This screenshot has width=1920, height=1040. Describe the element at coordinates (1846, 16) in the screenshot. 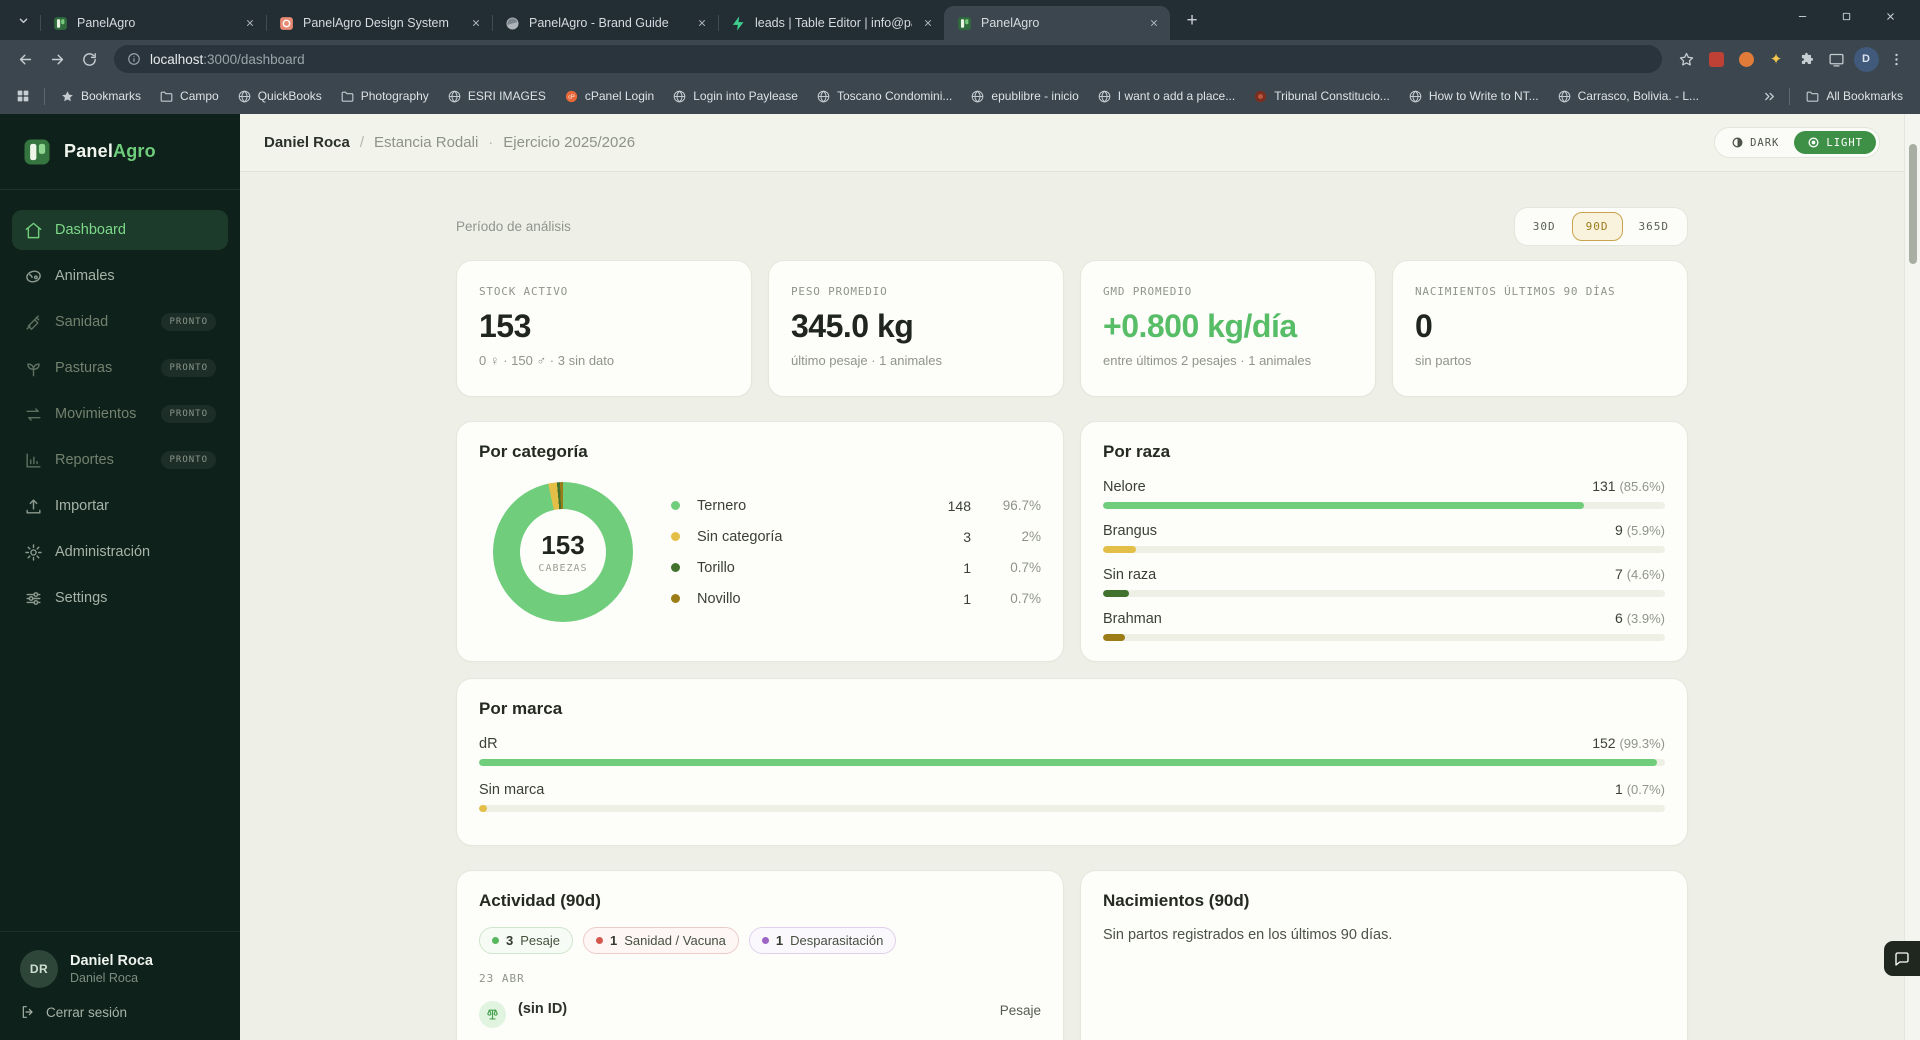

I see `window-maximize-button` at that location.